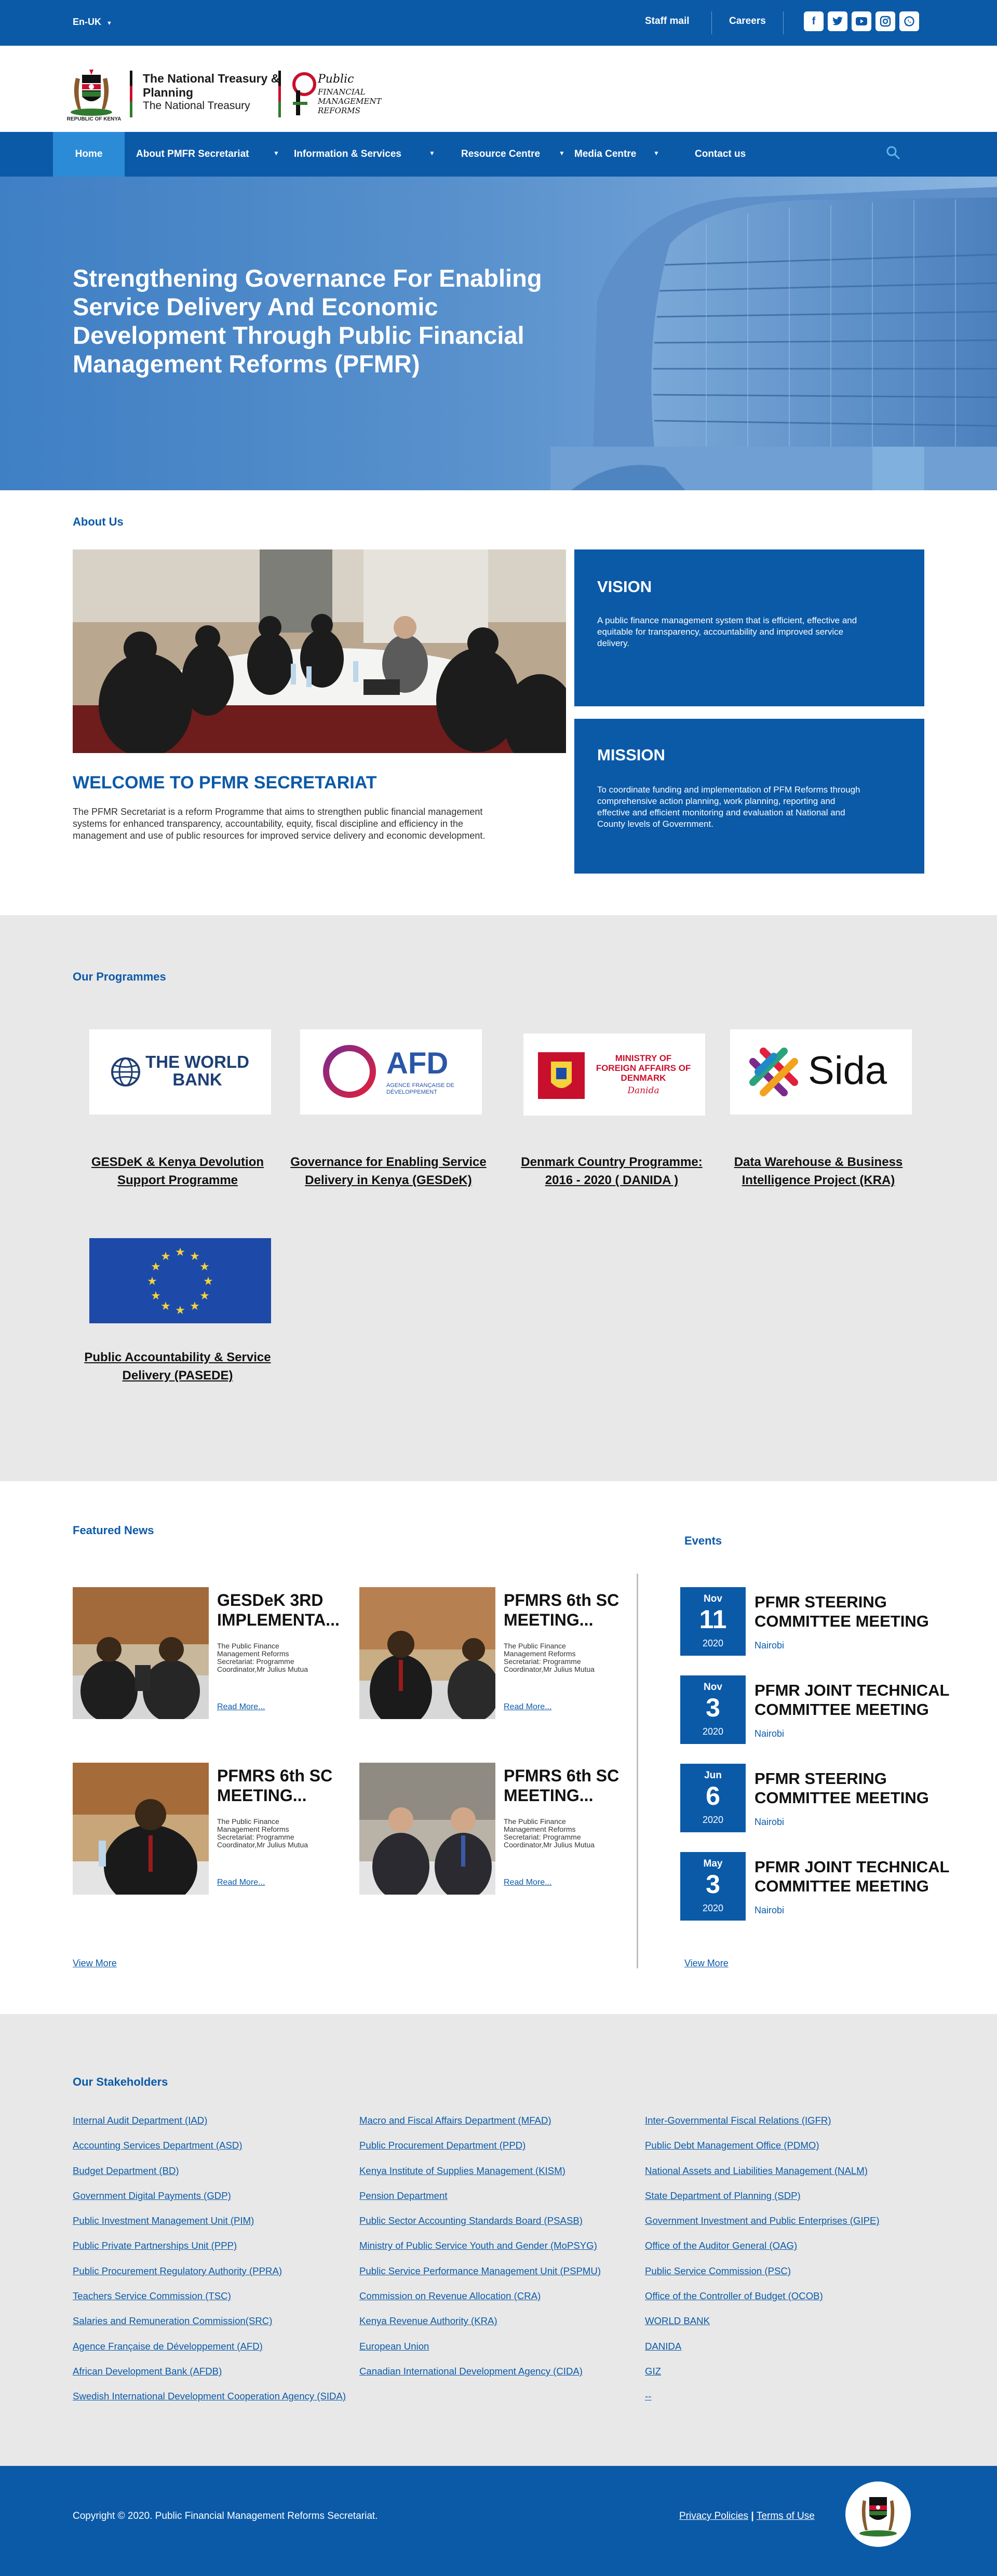 This screenshot has width=997, height=2576. I want to click on programme-logo-text: MINISTRY OF FOREIGN AFFAIRS OF DENMARK, so click(643, 1068).